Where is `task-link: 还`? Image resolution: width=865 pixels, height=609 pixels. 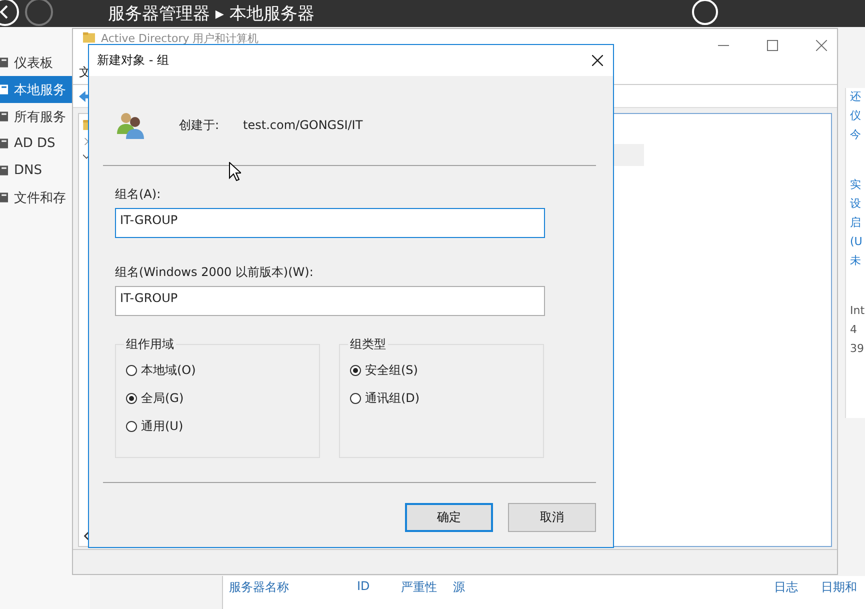
task-link: 还 is located at coordinates (857, 97).